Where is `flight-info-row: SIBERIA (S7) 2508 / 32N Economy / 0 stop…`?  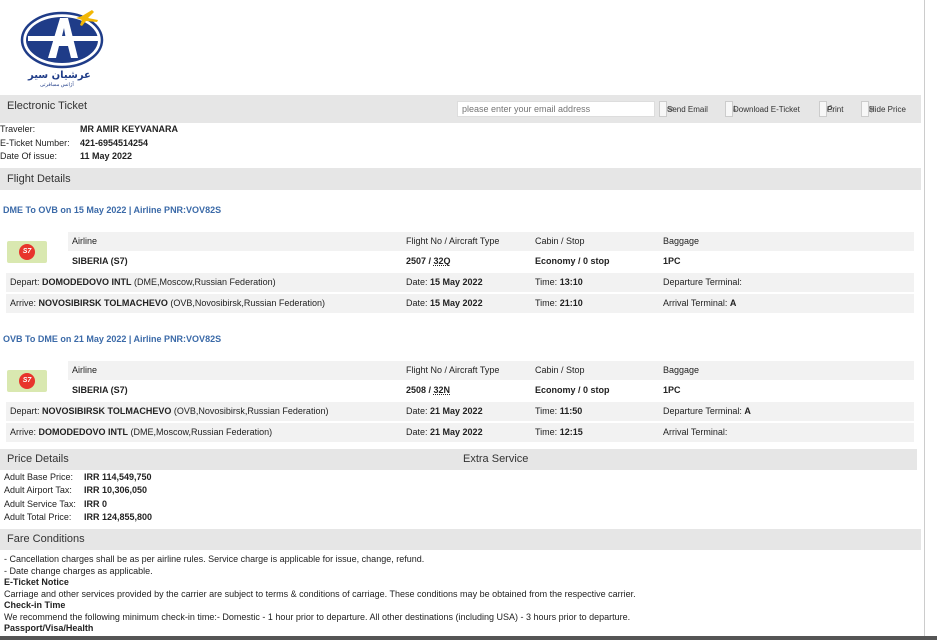
flight-info-row: SIBERIA (S7) 2508 / 32N Economy / 0 stop… is located at coordinates (376, 390).